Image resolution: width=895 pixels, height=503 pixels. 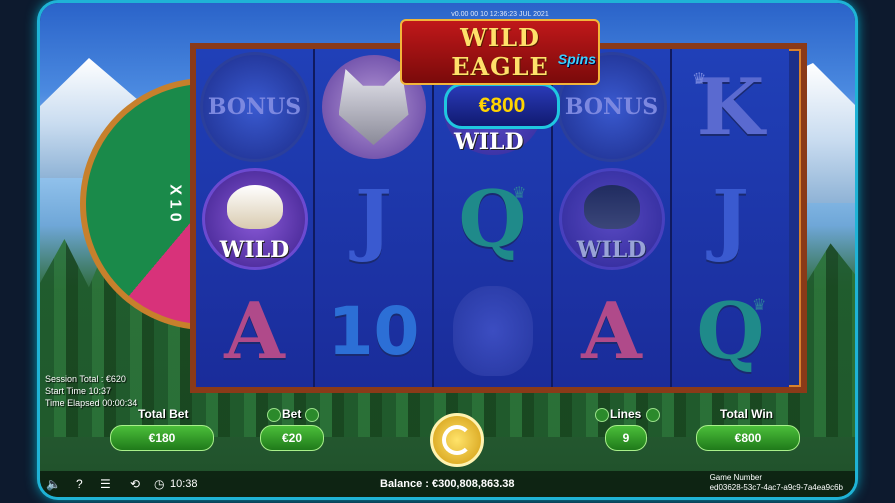 I want to click on wheel-text: X 1 0, so click(x=175, y=203).